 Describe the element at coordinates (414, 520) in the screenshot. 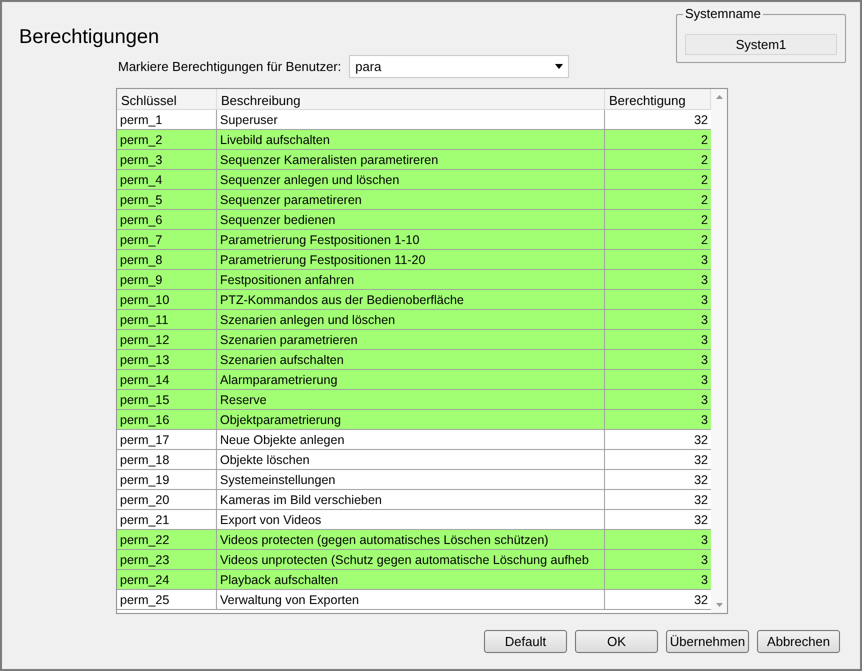

I see `table-row: perm_21 Export von Videos 32` at that location.